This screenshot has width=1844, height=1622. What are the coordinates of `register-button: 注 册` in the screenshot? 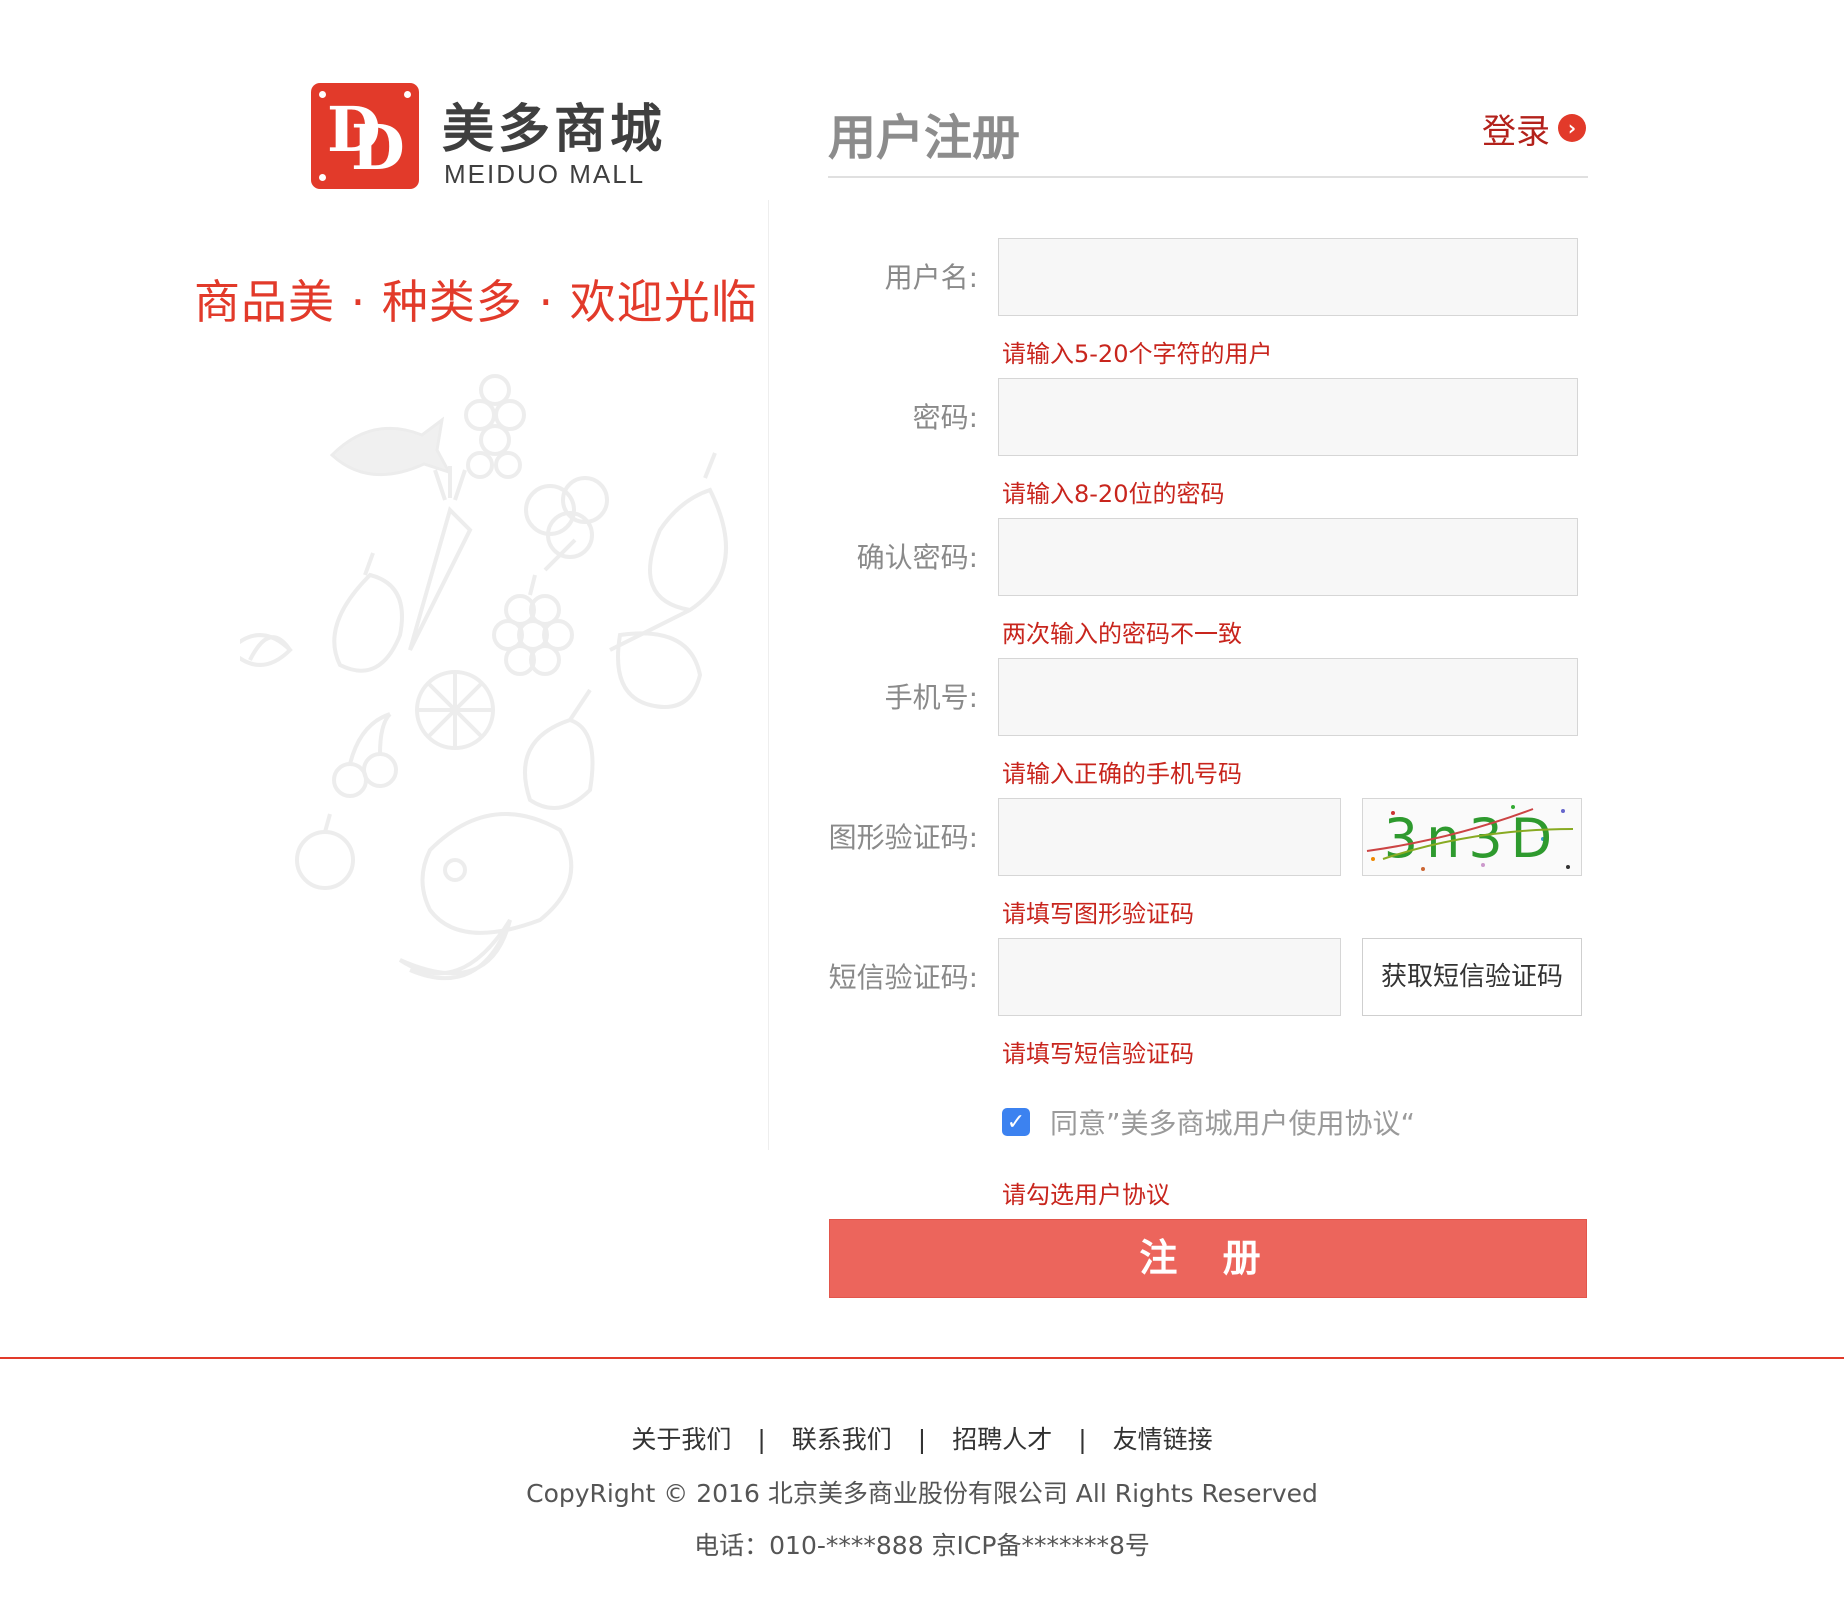 It's located at (1208, 1258).